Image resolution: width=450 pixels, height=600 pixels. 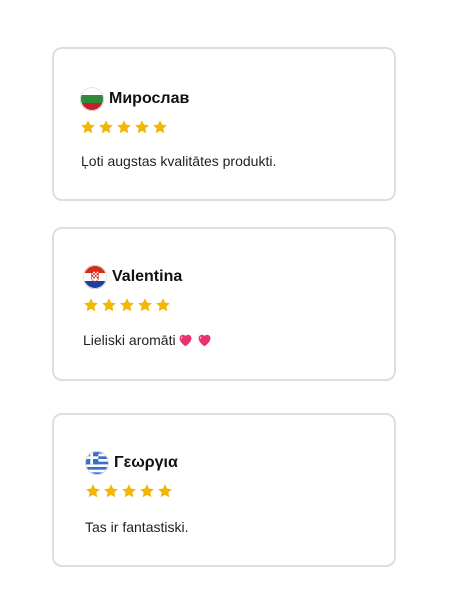 What do you see at coordinates (146, 462) in the screenshot?
I see `reviewer-name: Γεωργια` at bounding box center [146, 462].